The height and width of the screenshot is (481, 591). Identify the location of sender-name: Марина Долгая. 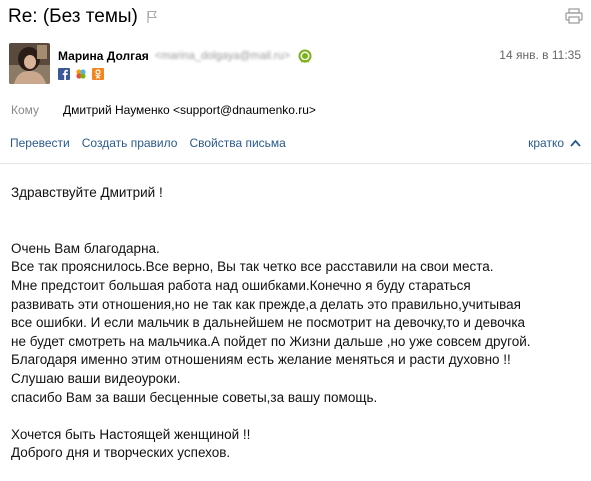
(103, 56).